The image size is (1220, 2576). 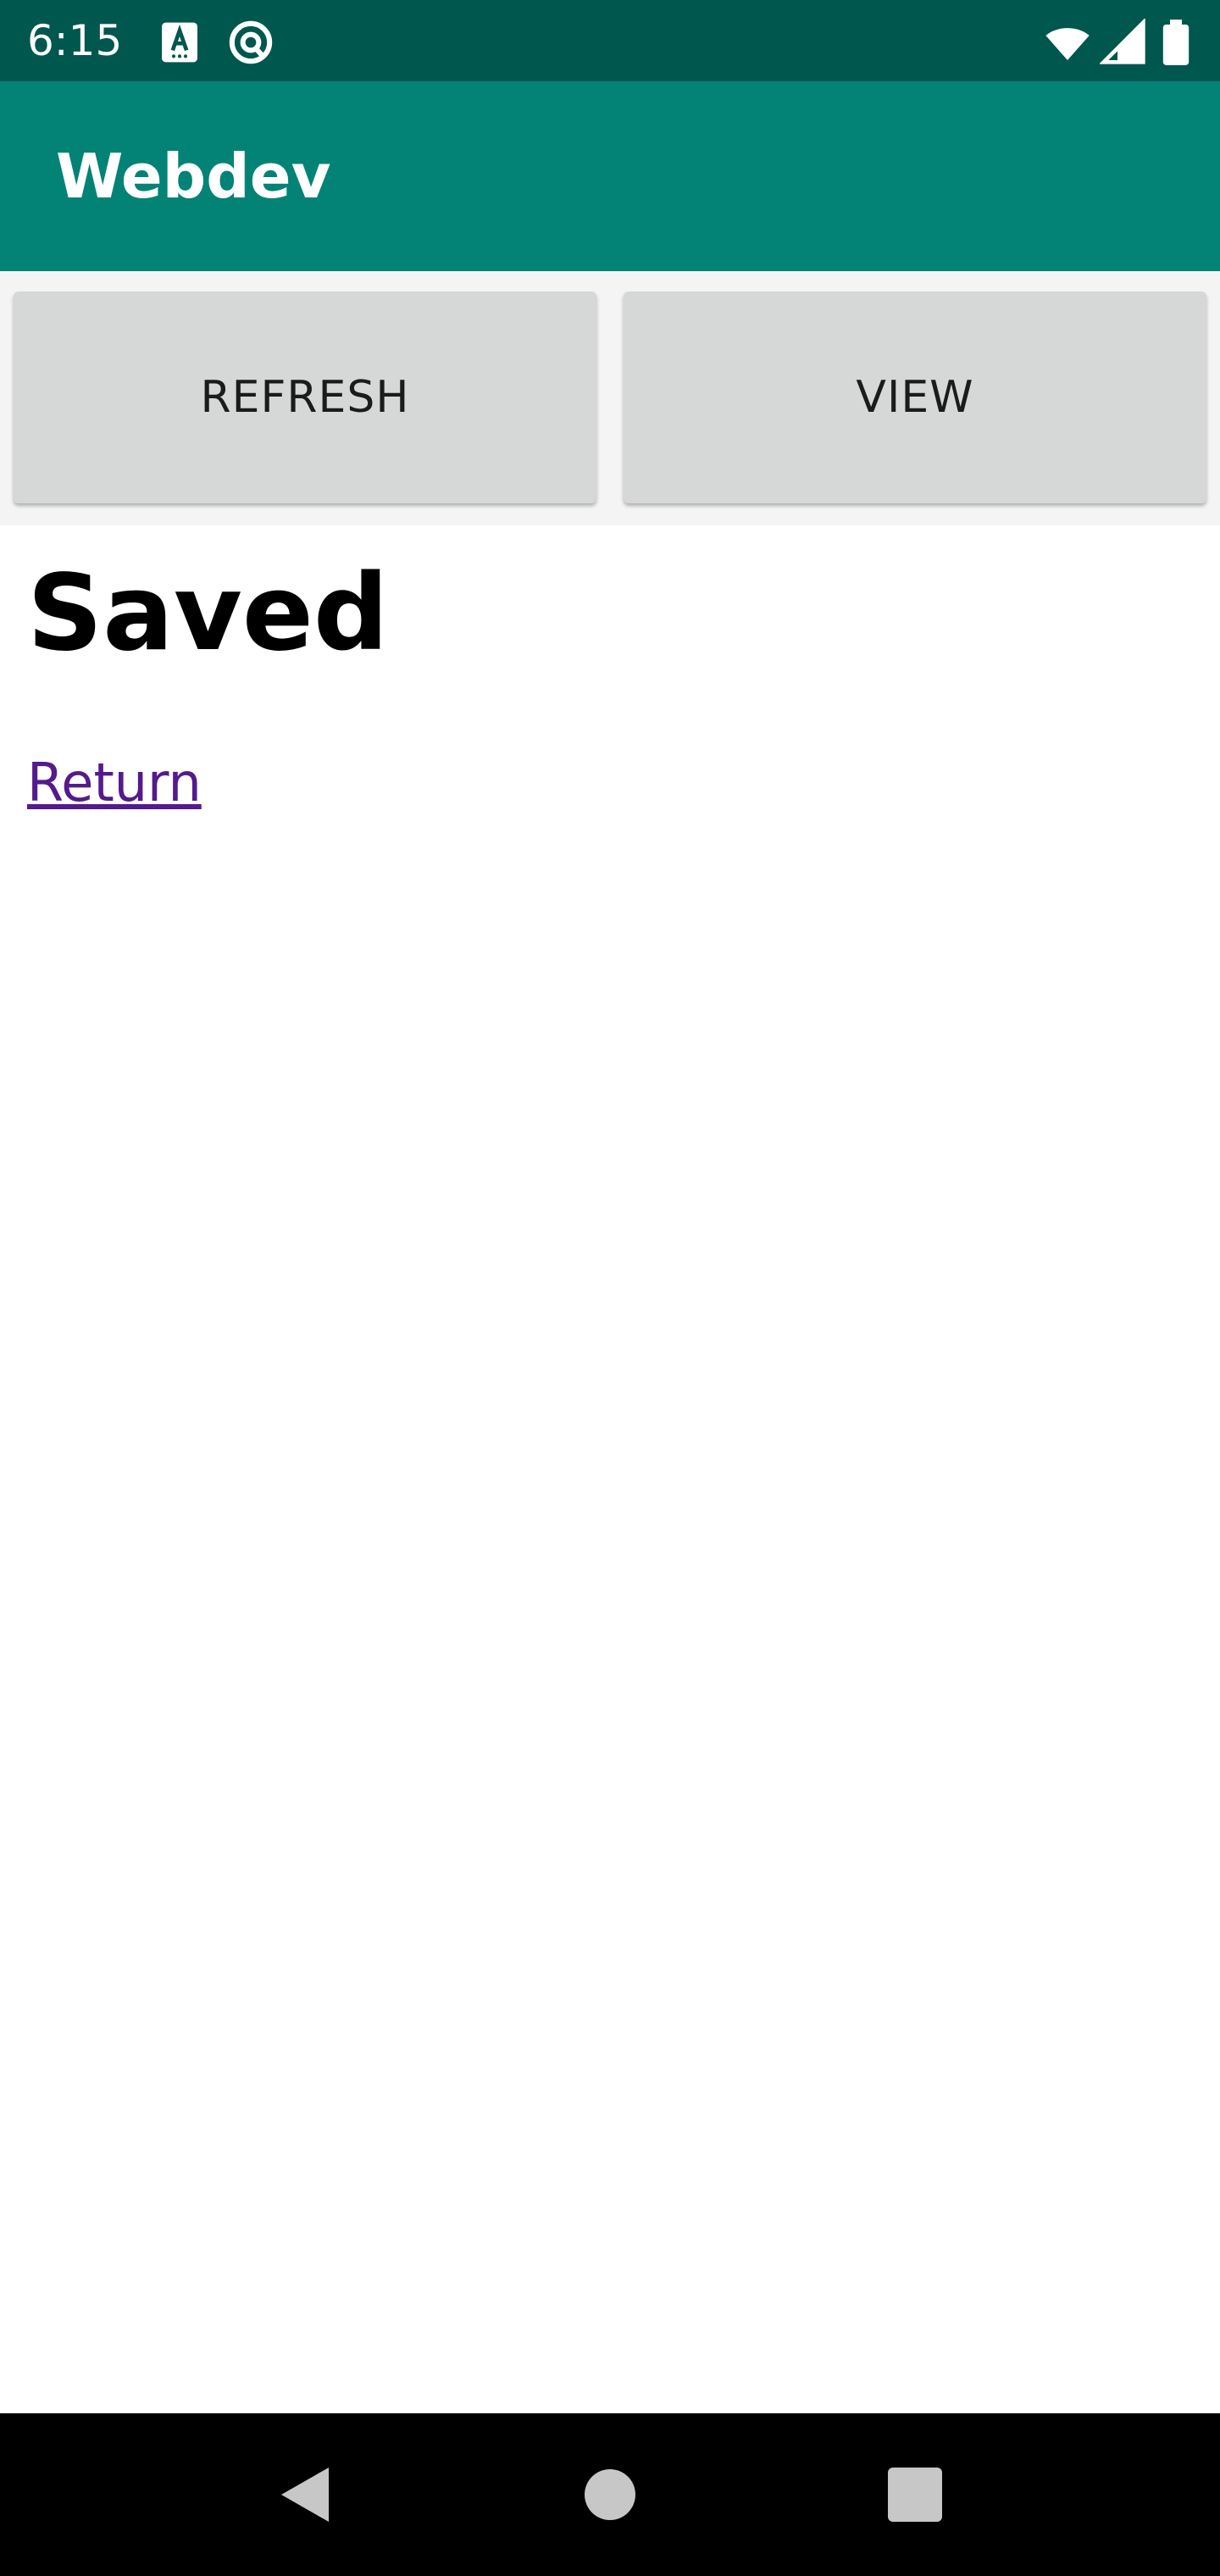 What do you see at coordinates (610, 40) in the screenshot?
I see `status-bar: 6:15` at bounding box center [610, 40].